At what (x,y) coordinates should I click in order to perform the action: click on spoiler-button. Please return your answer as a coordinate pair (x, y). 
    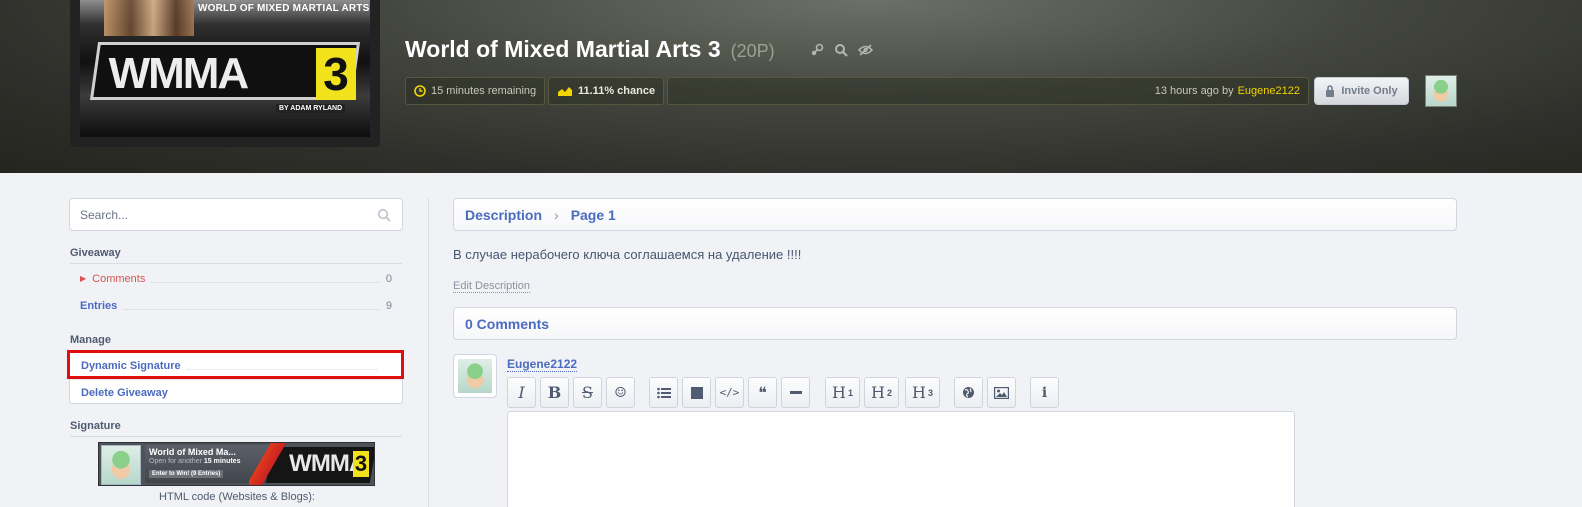
    Looking at the image, I should click on (696, 392).